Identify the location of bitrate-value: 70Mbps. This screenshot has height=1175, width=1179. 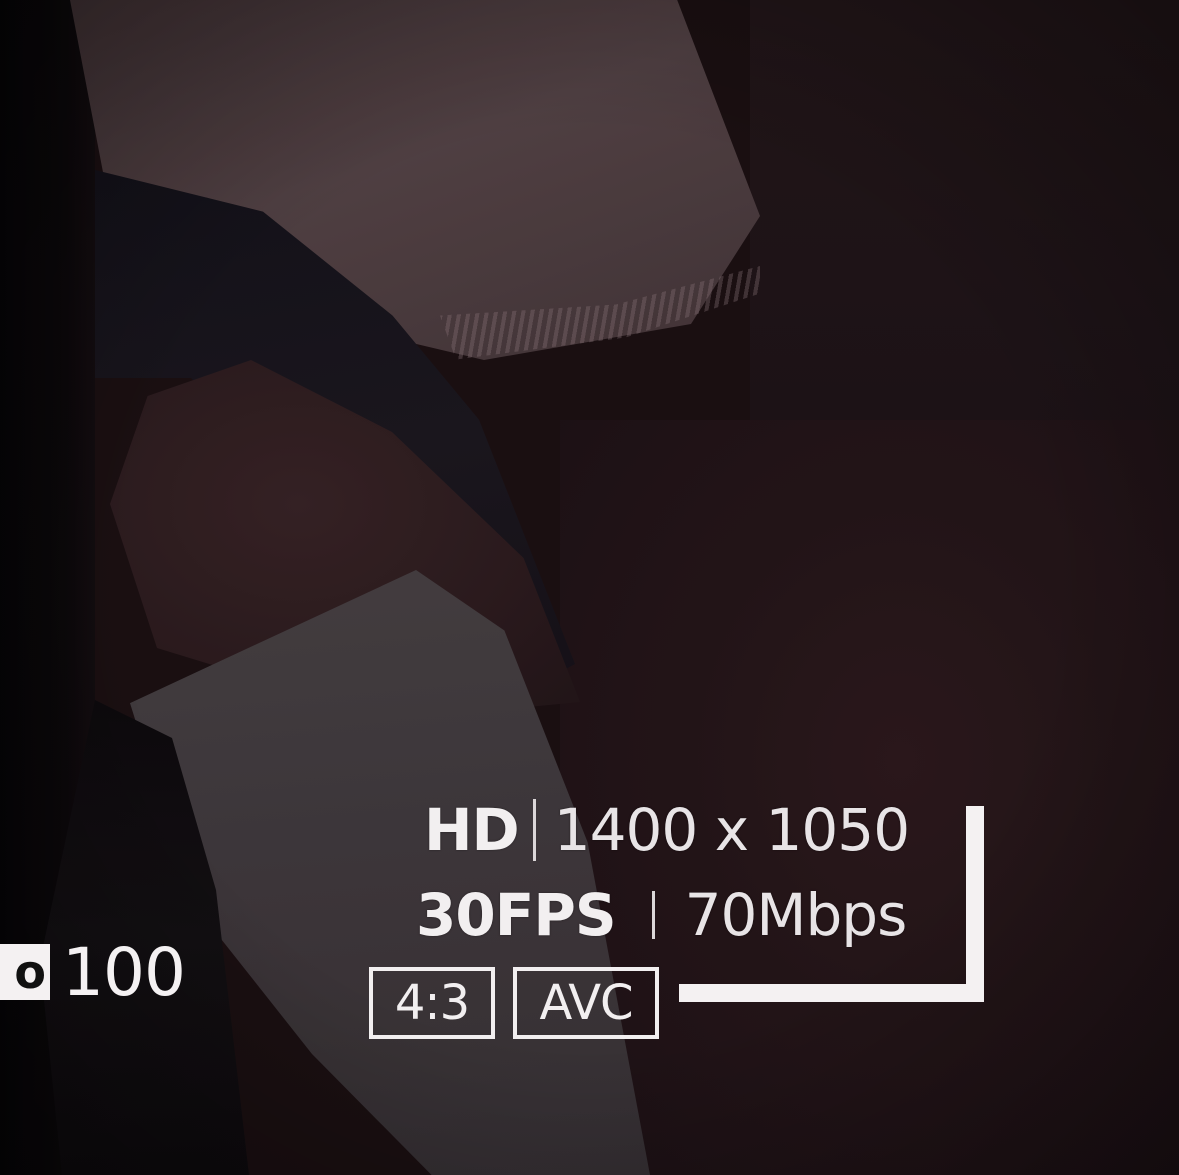
(796, 915).